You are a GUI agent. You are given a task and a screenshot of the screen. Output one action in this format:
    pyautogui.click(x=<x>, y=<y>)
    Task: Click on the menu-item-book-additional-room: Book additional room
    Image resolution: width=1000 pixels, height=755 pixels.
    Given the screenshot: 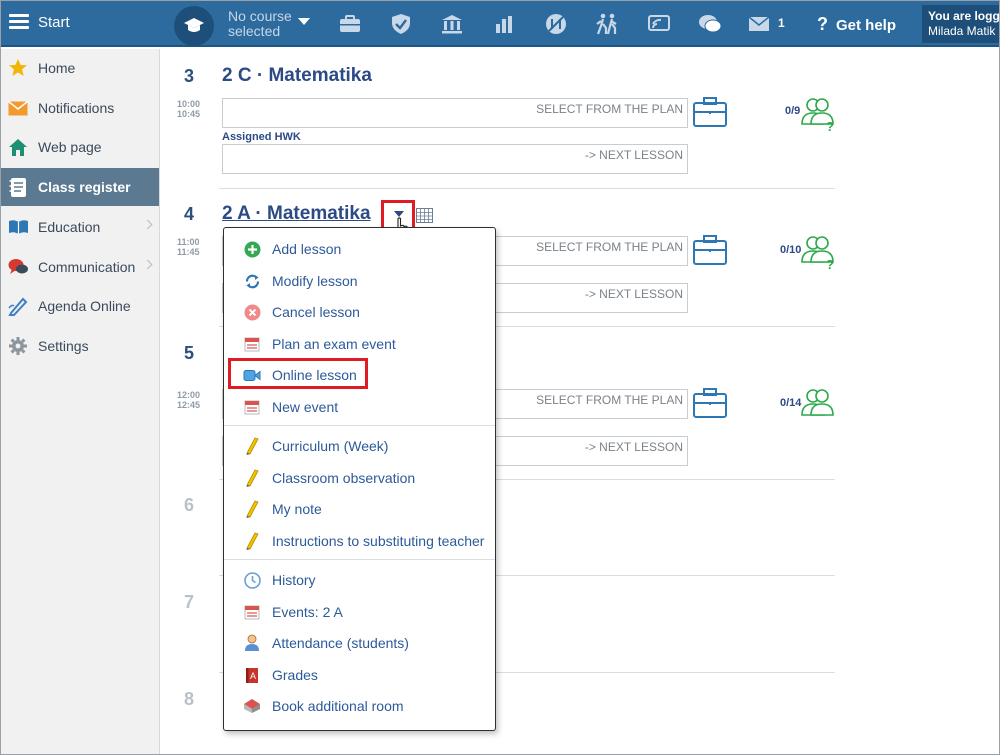 What is the action you would take?
    pyautogui.click(x=359, y=706)
    